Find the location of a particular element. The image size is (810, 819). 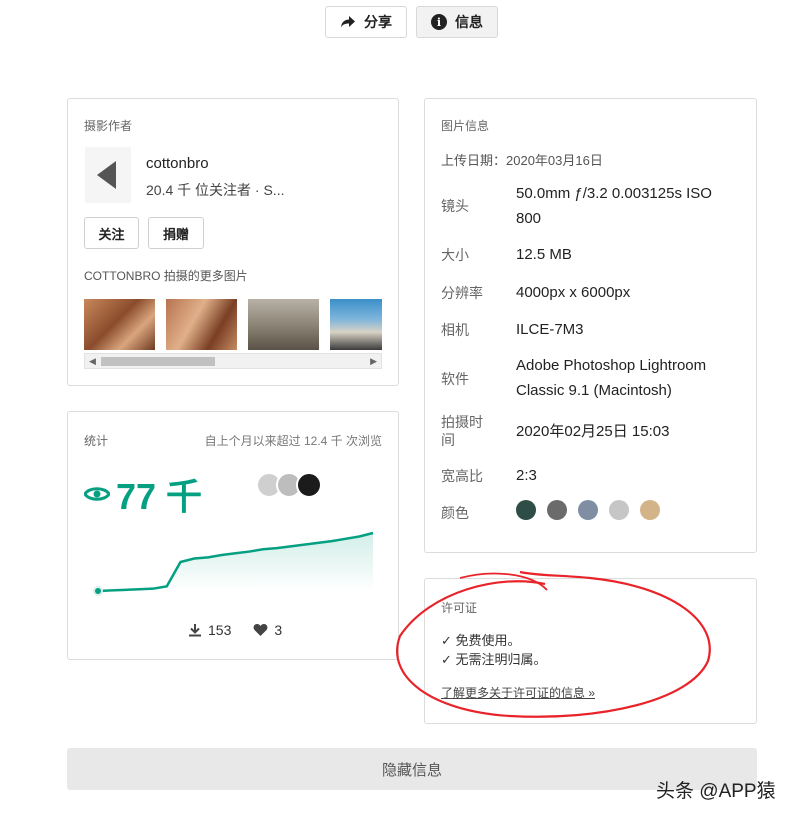

info-value: 2020年02月25日 15:03 is located at coordinates (593, 431).